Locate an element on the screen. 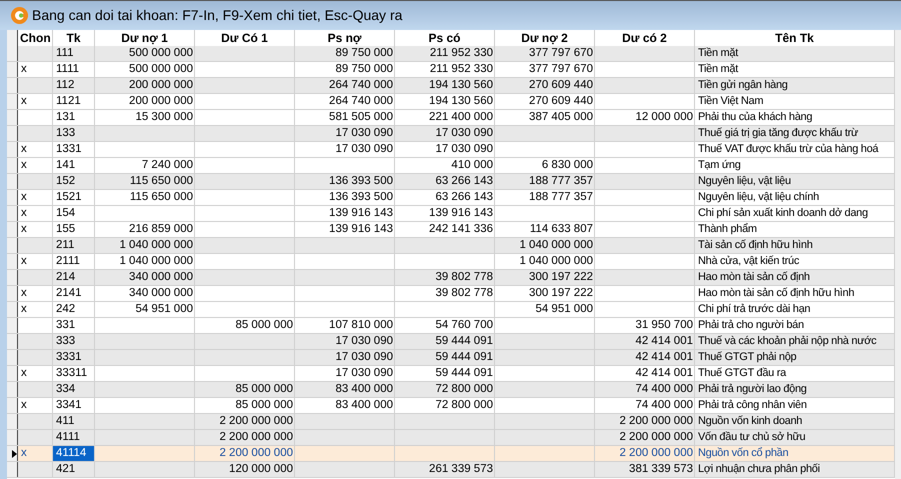  table-cell: Phải trả người lao động is located at coordinates (752, 389).